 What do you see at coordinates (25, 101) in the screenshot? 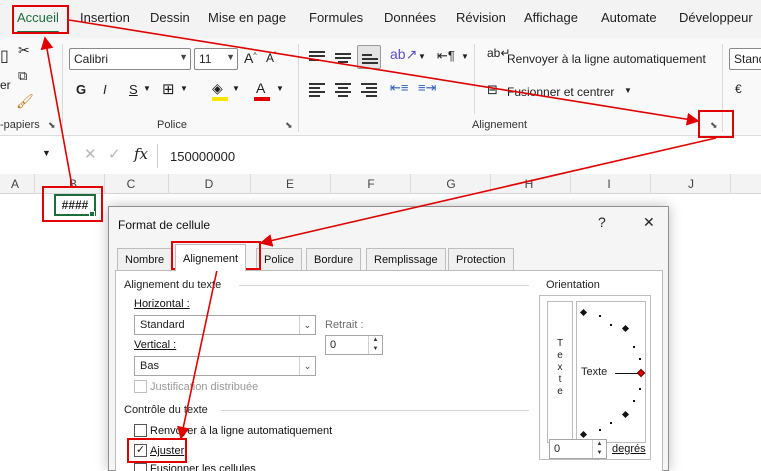
I see `format-painter-icon: 🖌` at bounding box center [25, 101].